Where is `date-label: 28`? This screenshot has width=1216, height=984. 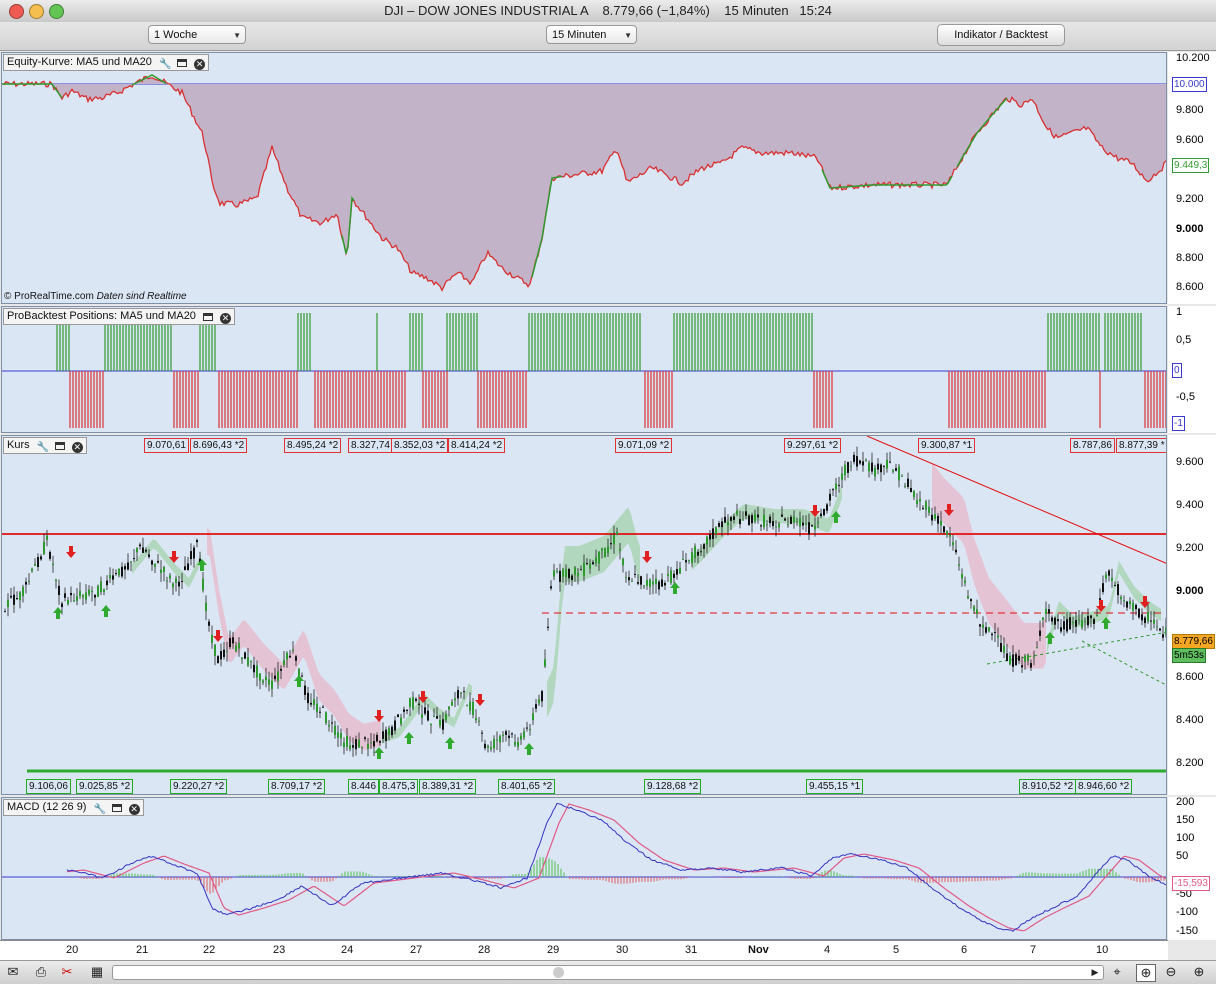 date-label: 28 is located at coordinates (484, 950).